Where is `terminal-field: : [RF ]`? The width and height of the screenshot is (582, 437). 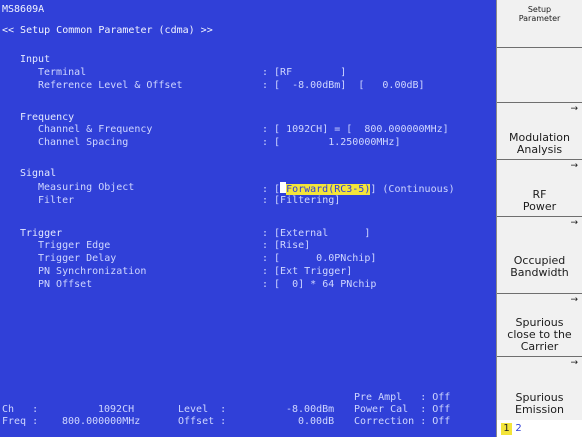 terminal-field: : [RF ] is located at coordinates (304, 73).